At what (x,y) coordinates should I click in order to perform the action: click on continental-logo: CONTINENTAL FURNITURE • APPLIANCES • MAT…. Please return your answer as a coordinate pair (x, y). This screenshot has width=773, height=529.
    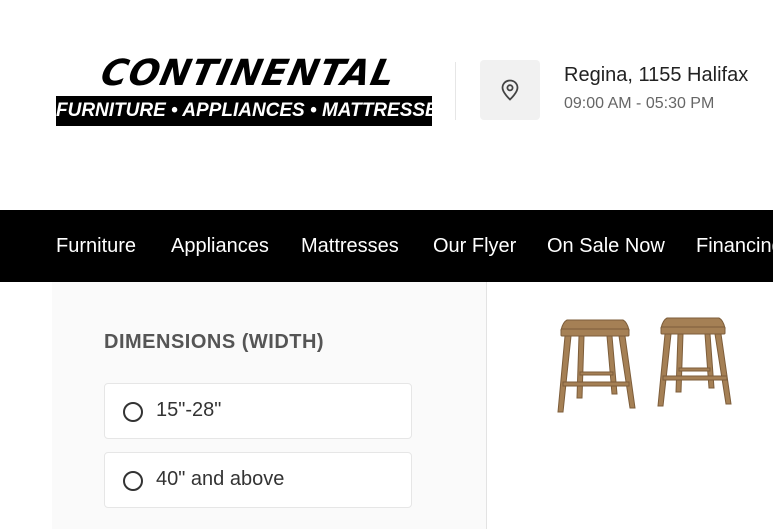
    Looking at the image, I should click on (244, 89).